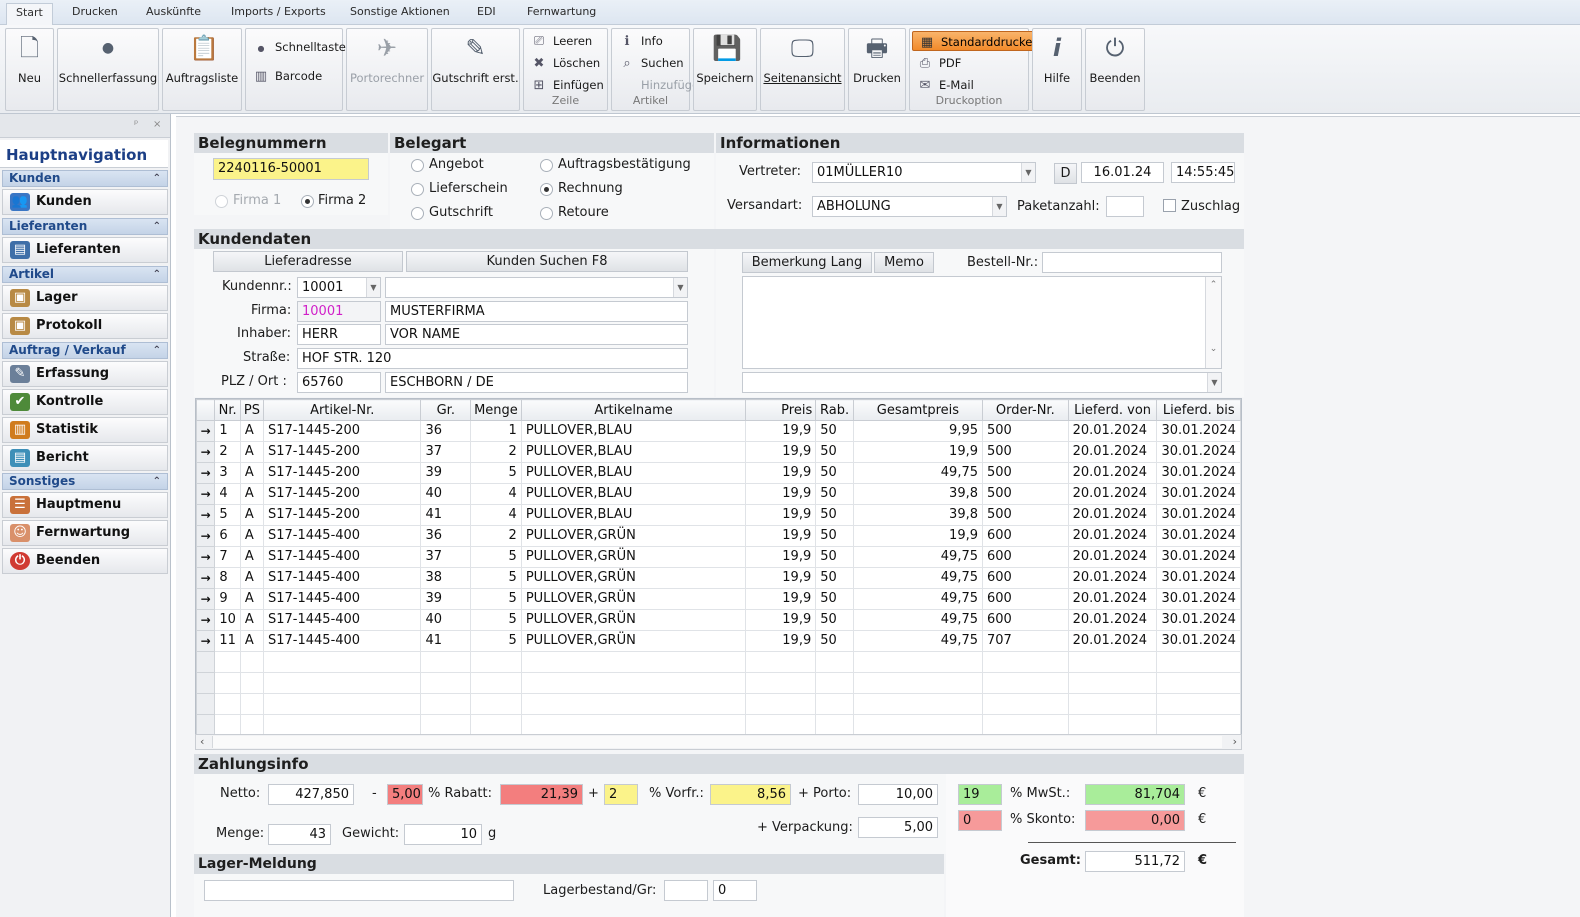  I want to click on table-cell: 8, so click(227, 578).